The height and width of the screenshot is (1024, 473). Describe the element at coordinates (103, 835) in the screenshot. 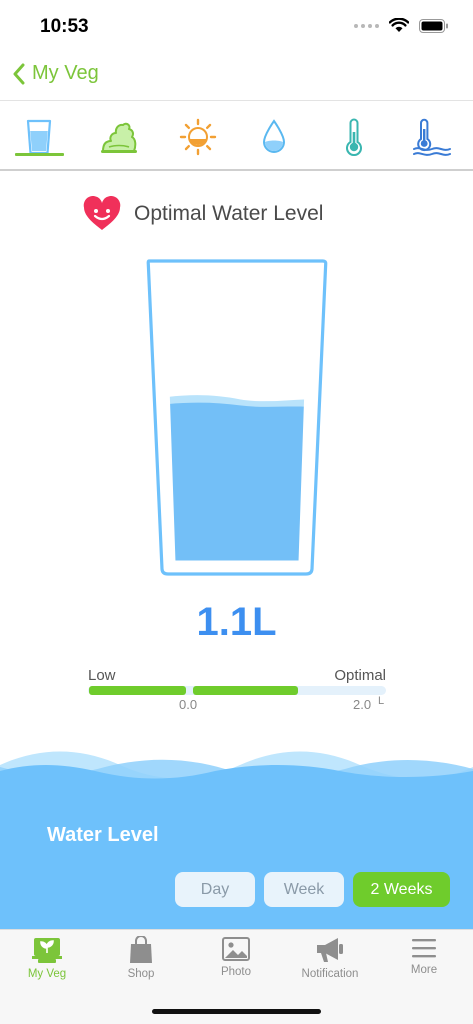

I see `water-level-card-title: Water Level` at that location.